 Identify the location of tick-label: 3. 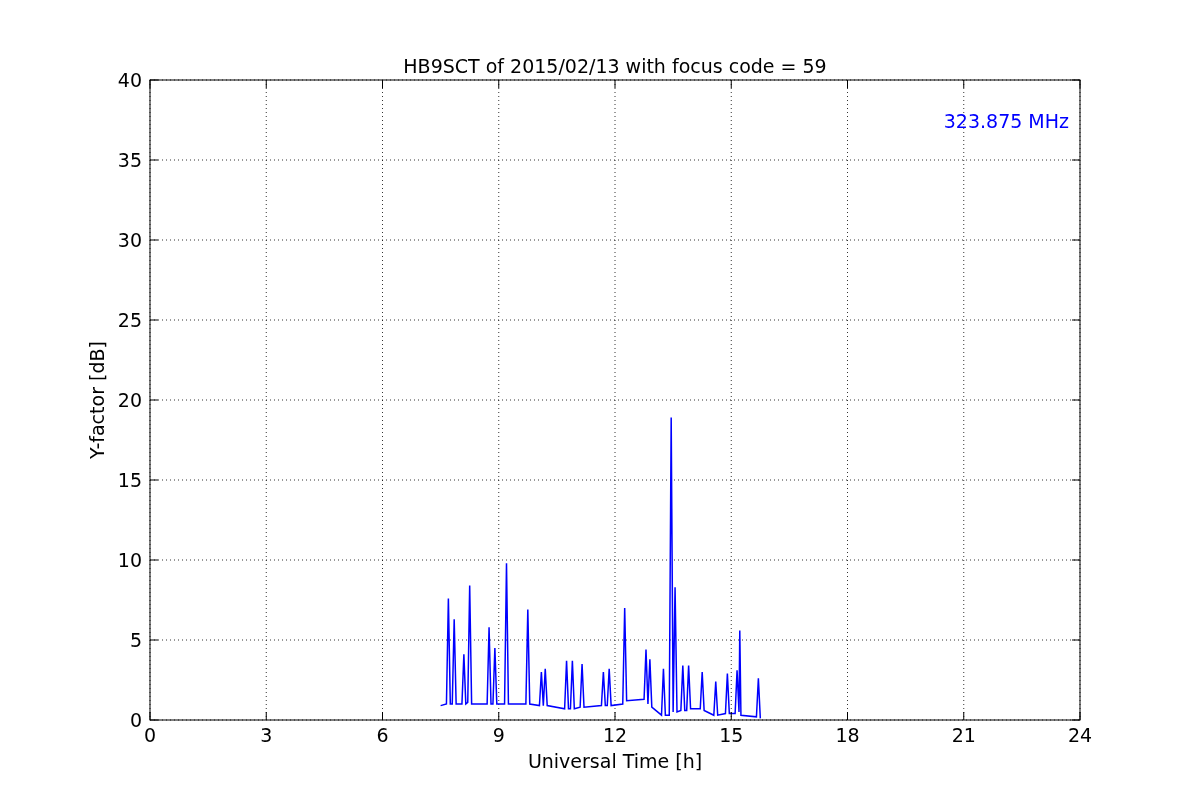
(266, 735).